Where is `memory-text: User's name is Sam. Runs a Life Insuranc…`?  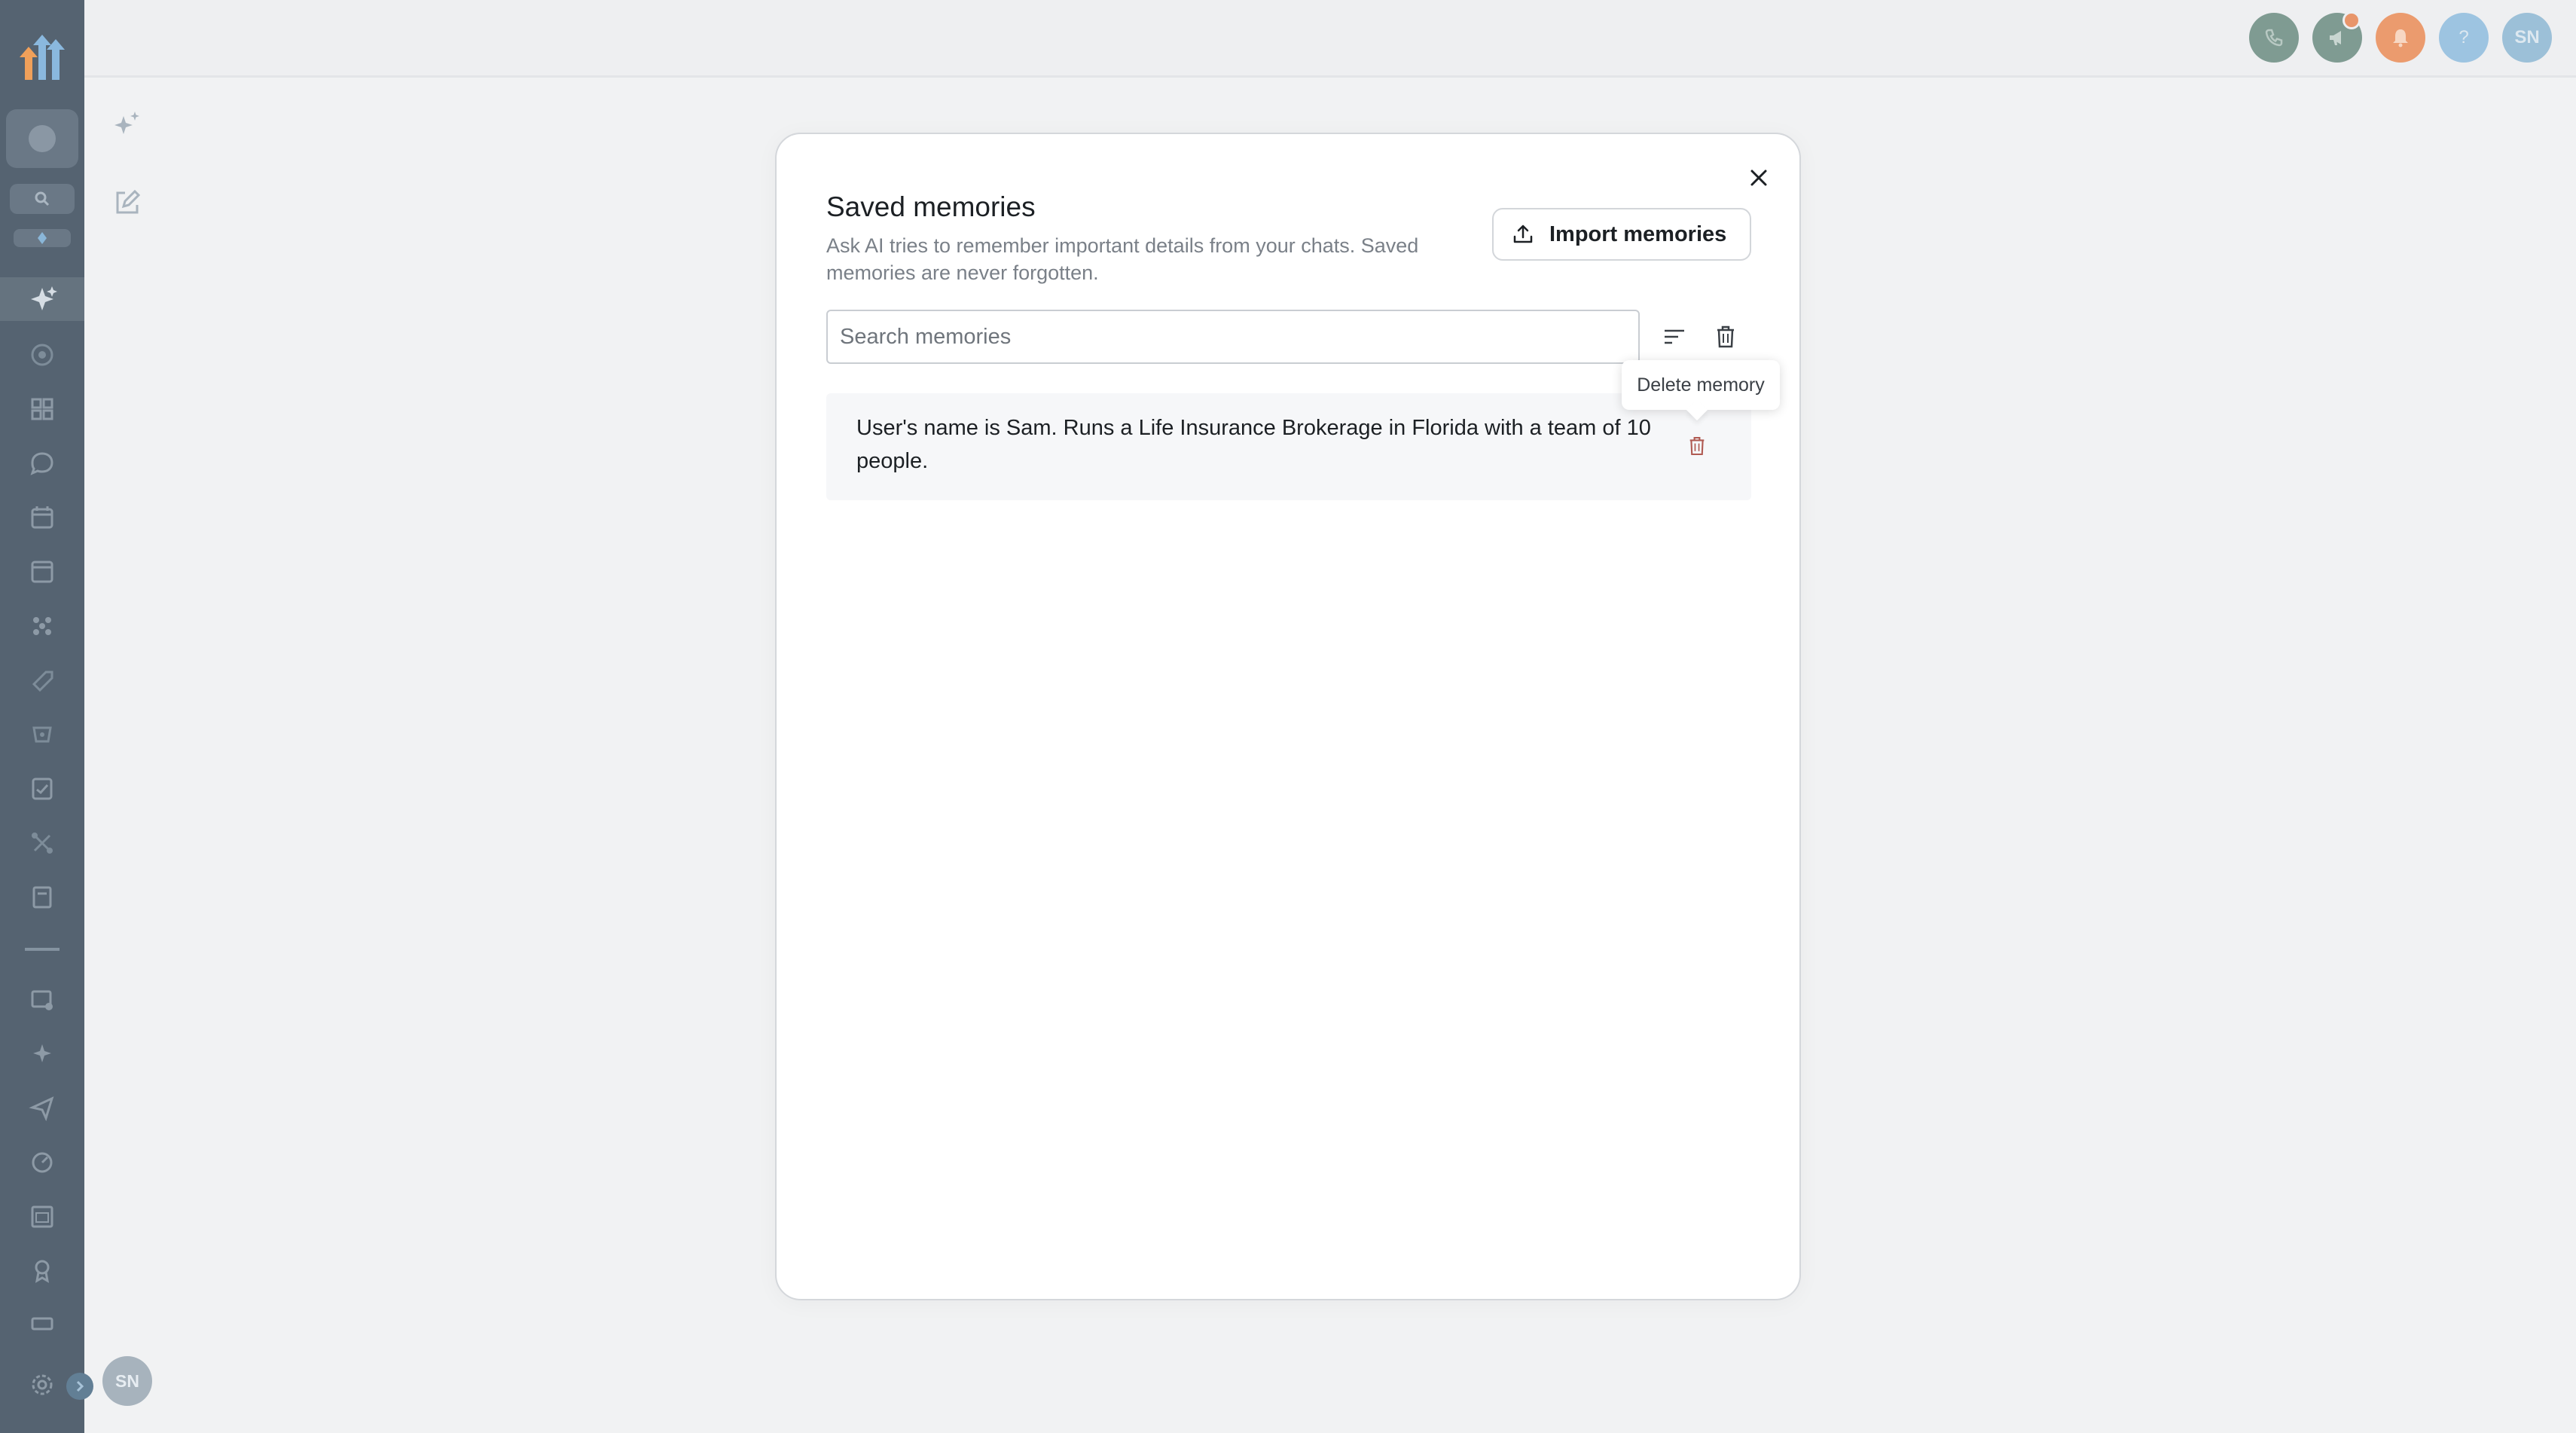 memory-text: User's name is Sam. Runs a Life Insuranc… is located at coordinates (1254, 444).